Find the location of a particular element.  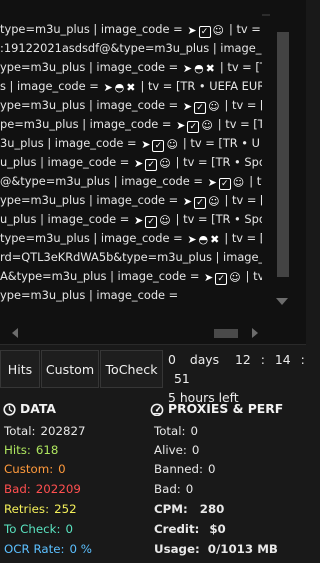

log-line-tail: | tv = [TR • Spo is located at coordinates (218, 219).